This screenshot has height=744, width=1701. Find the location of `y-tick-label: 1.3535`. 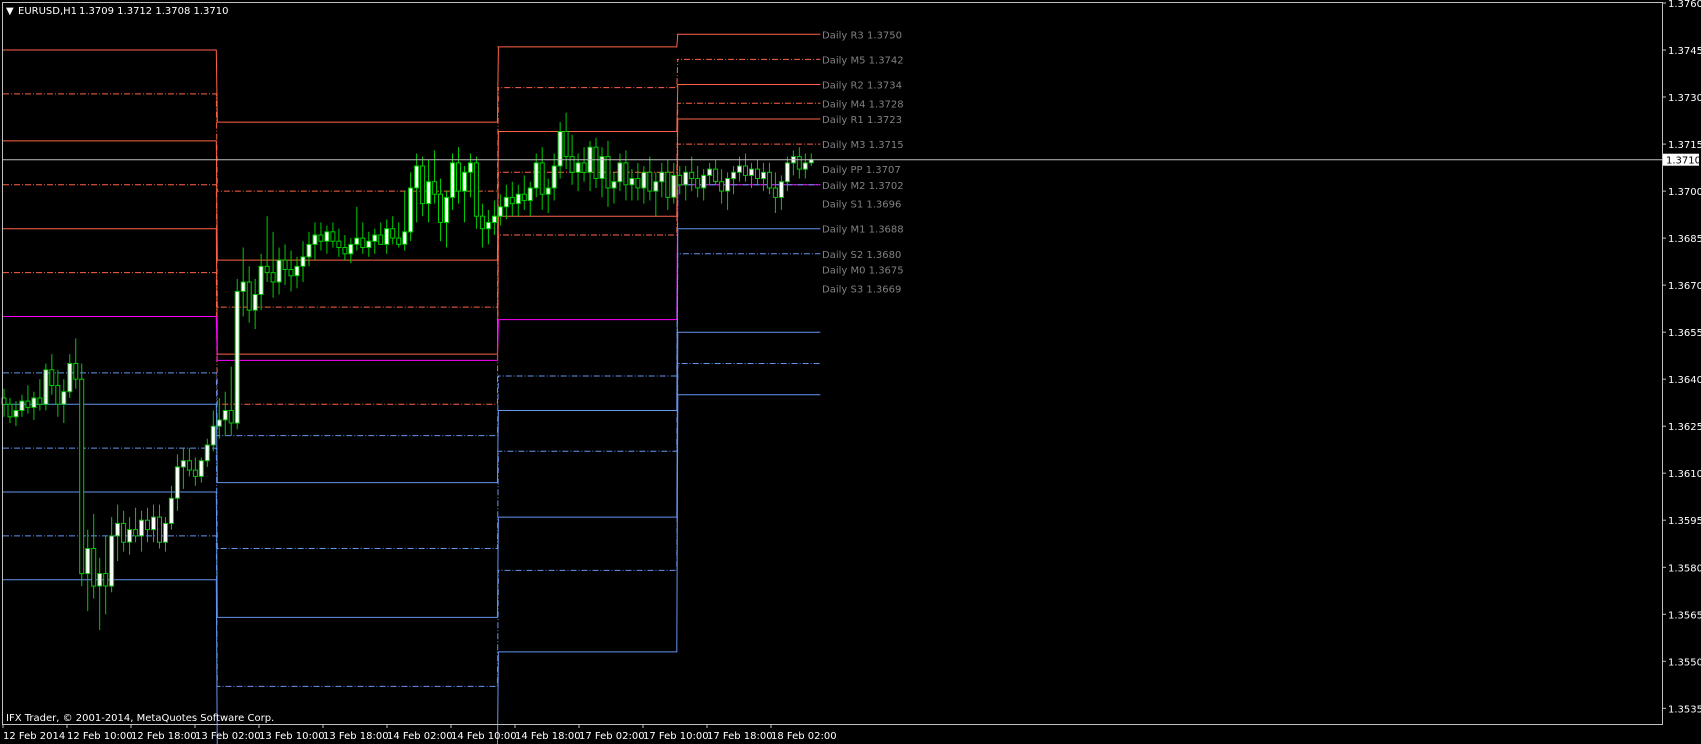

y-tick-label: 1.3535 is located at coordinates (1684, 709).